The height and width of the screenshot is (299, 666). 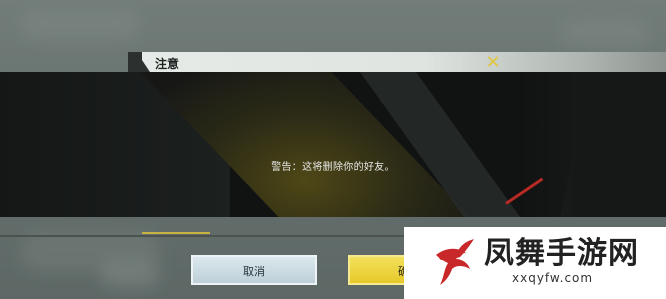 What do you see at coordinates (553, 278) in the screenshot?
I see `watermark-url: xxqyfw.com` at bounding box center [553, 278].